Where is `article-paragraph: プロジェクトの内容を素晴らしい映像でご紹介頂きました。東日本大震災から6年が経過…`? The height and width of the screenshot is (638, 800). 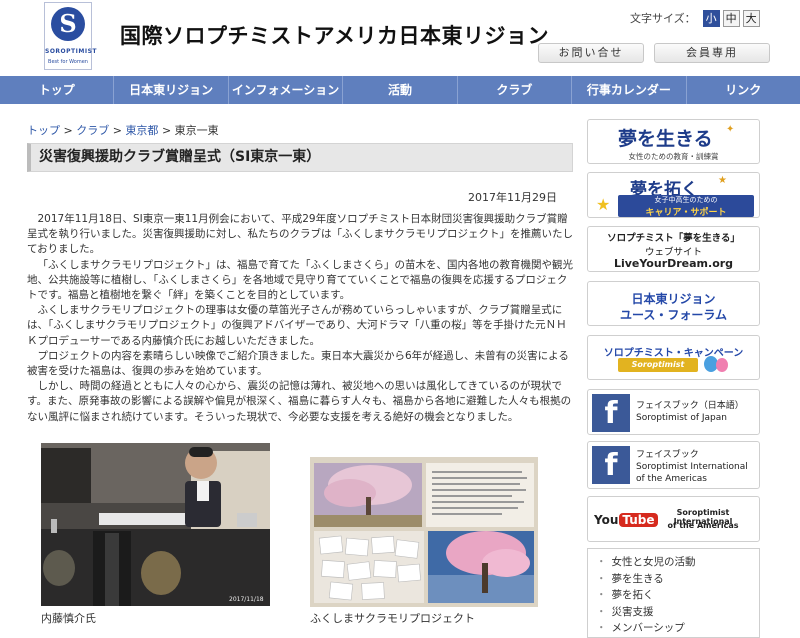 article-paragraph: プロジェクトの内容を素晴らしい映像でご紹介頂きました。東日本大震災から6年が経過… is located at coordinates (298, 363).